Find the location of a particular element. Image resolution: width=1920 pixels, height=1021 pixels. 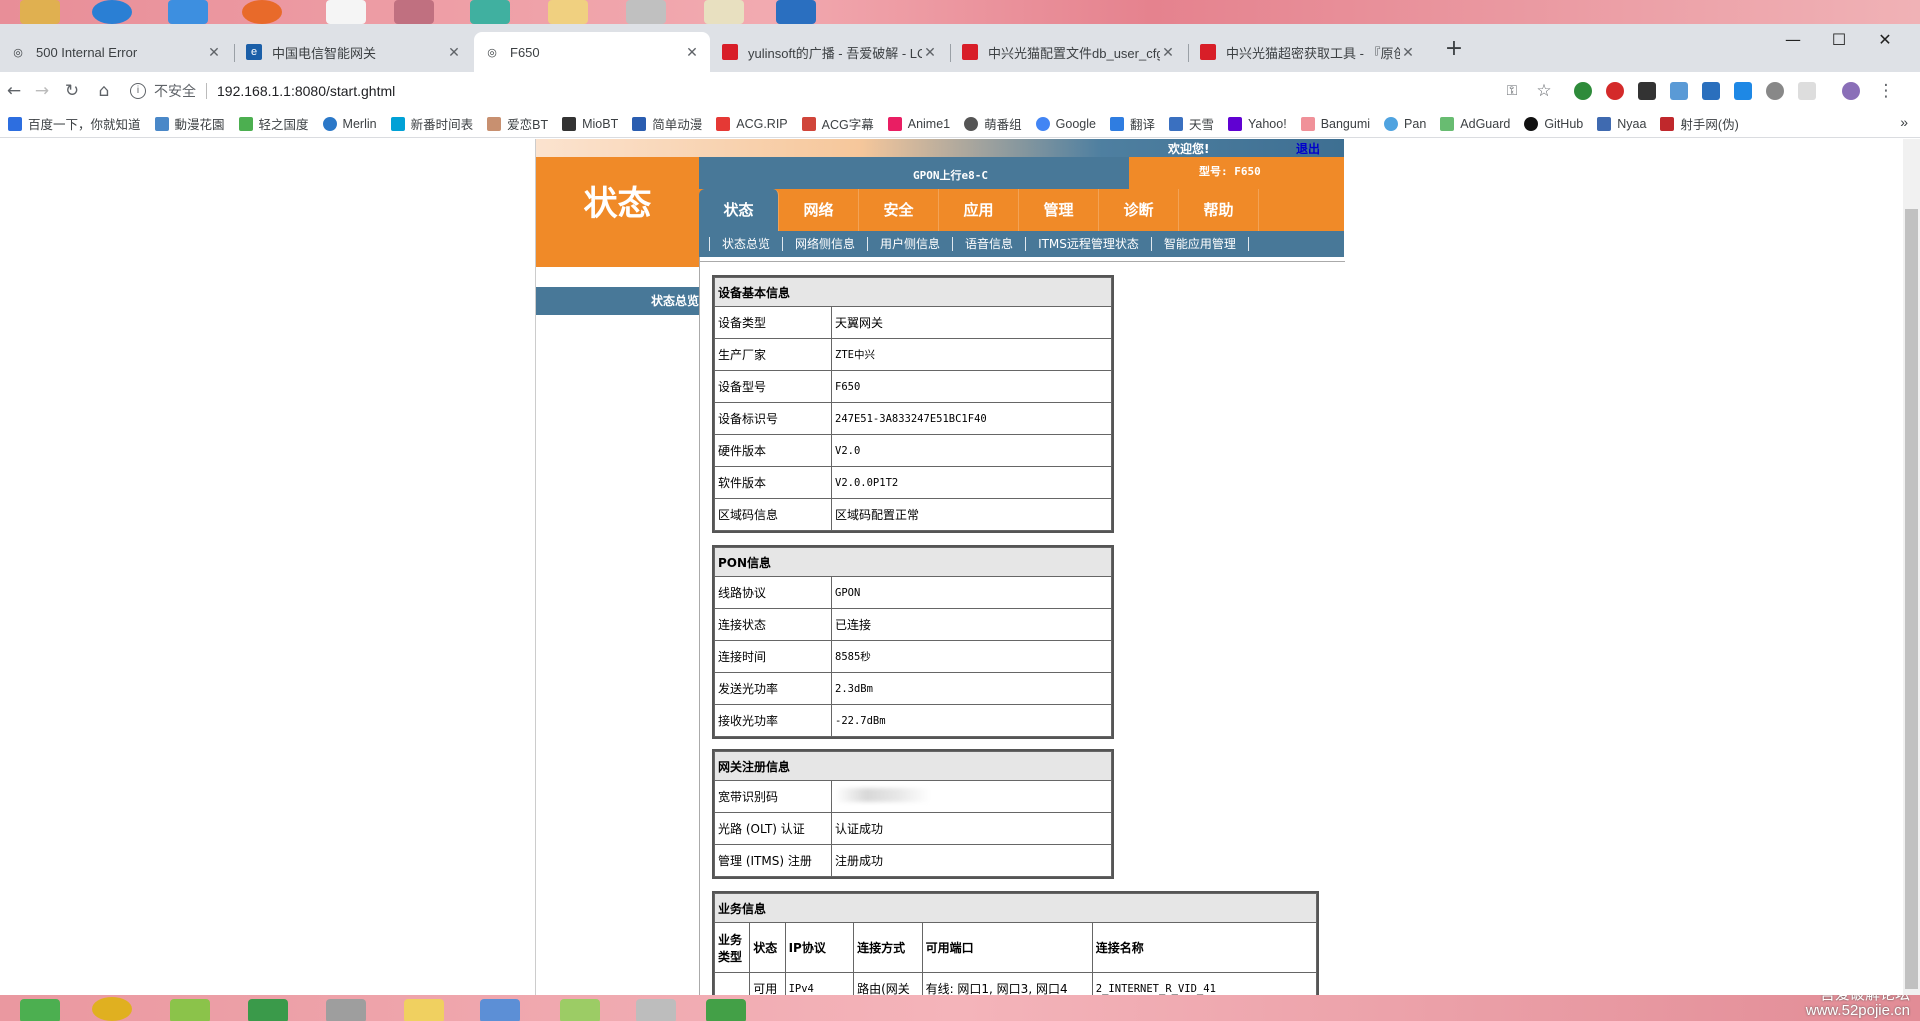

tab-status: 状态 is located at coordinates (739, 210).